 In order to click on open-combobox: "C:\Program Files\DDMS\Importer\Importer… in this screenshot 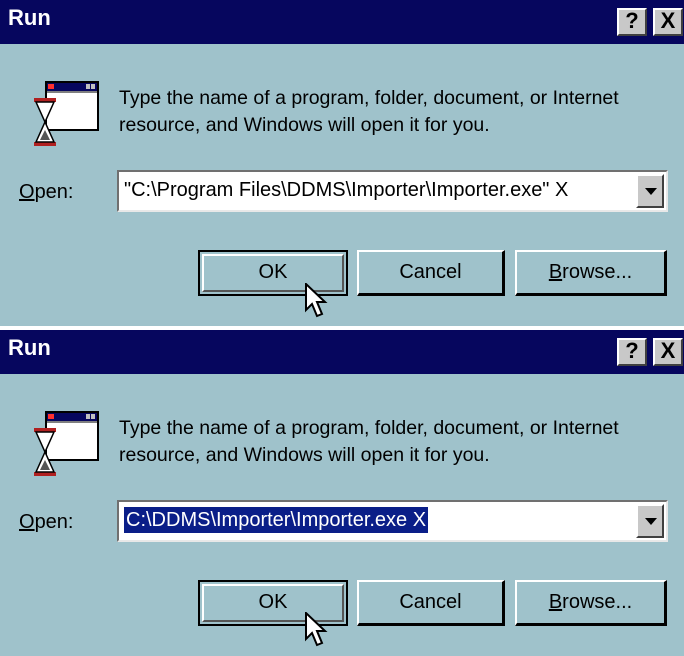, I will do `click(392, 191)`.